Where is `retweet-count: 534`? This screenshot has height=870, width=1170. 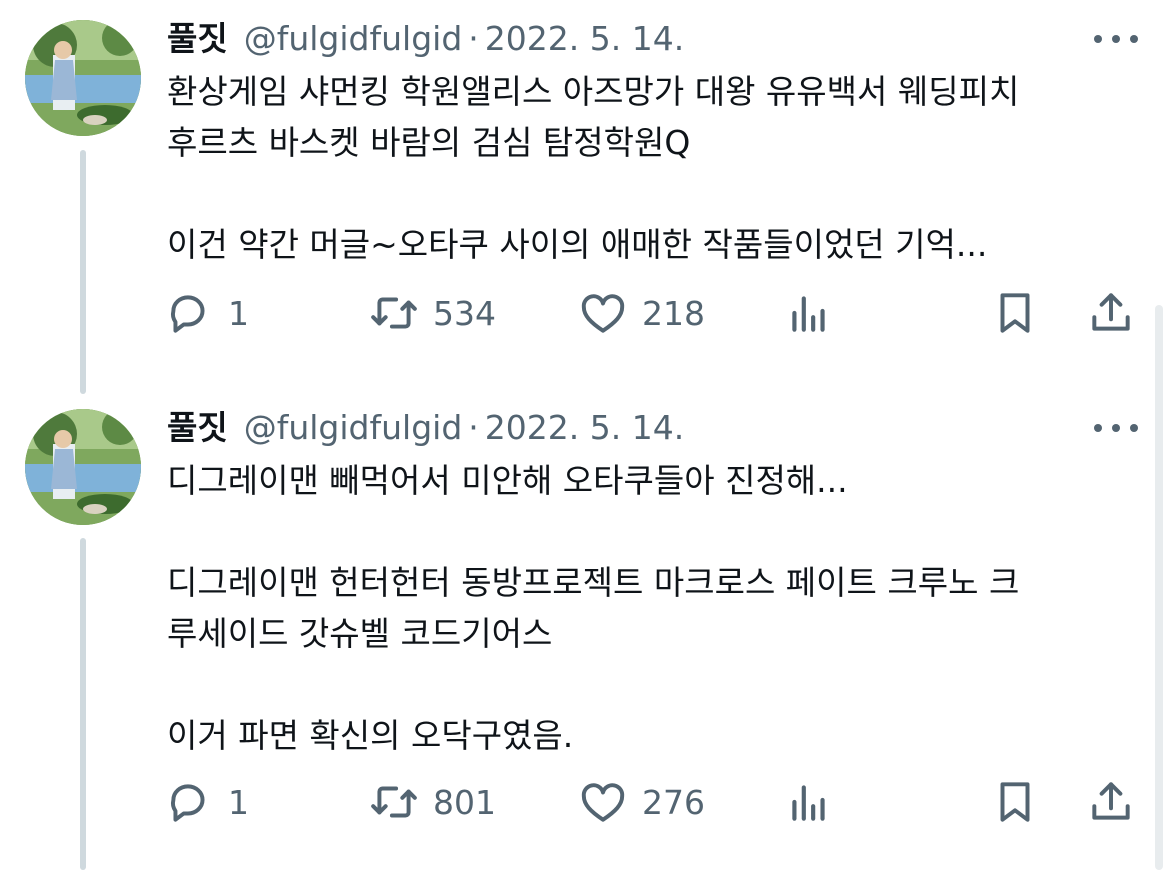
retweet-count: 534 is located at coordinates (464, 313).